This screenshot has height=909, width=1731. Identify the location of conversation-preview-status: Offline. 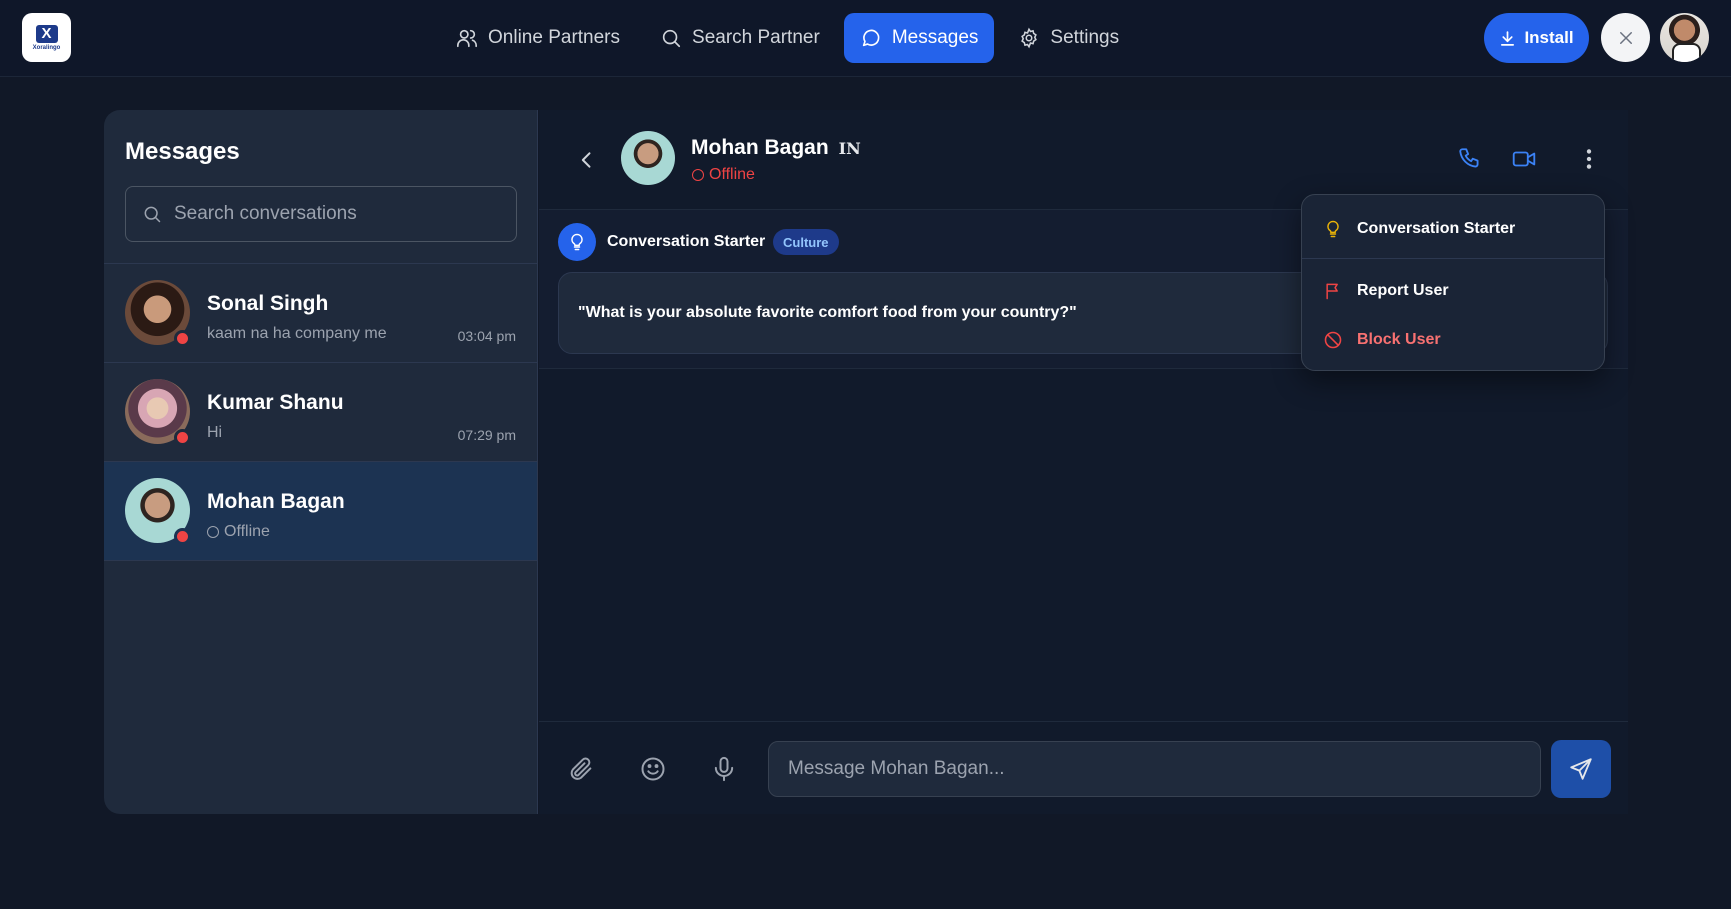
(238, 532).